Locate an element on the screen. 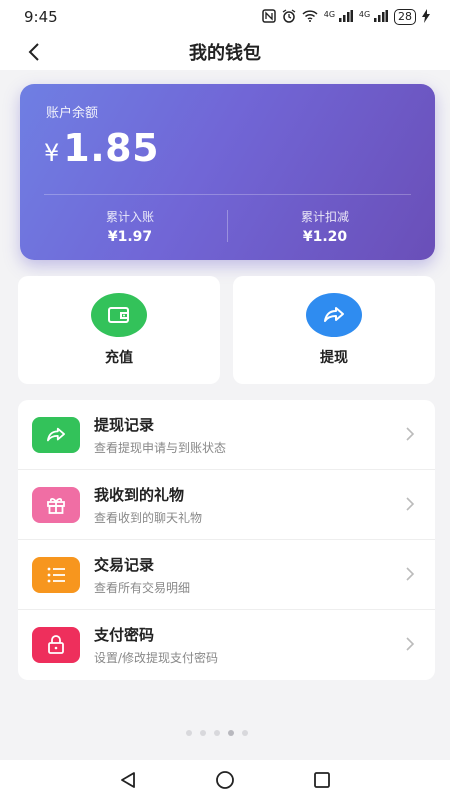  alarm-icon is located at coordinates (289, 17).